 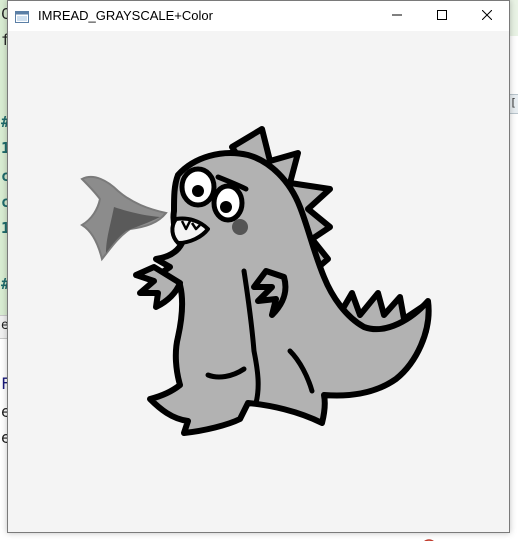 I want to click on close-icon, so click(x=486, y=16).